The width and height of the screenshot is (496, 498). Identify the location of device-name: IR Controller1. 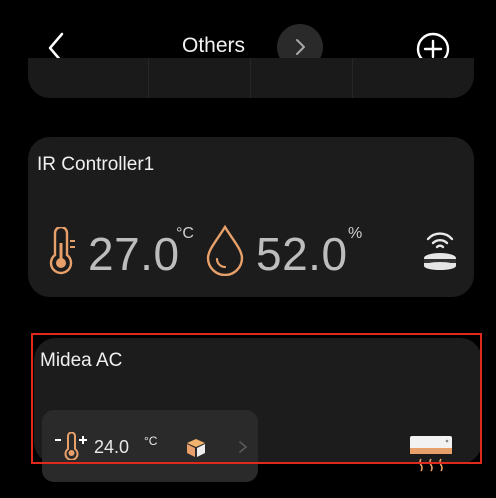
(96, 164).